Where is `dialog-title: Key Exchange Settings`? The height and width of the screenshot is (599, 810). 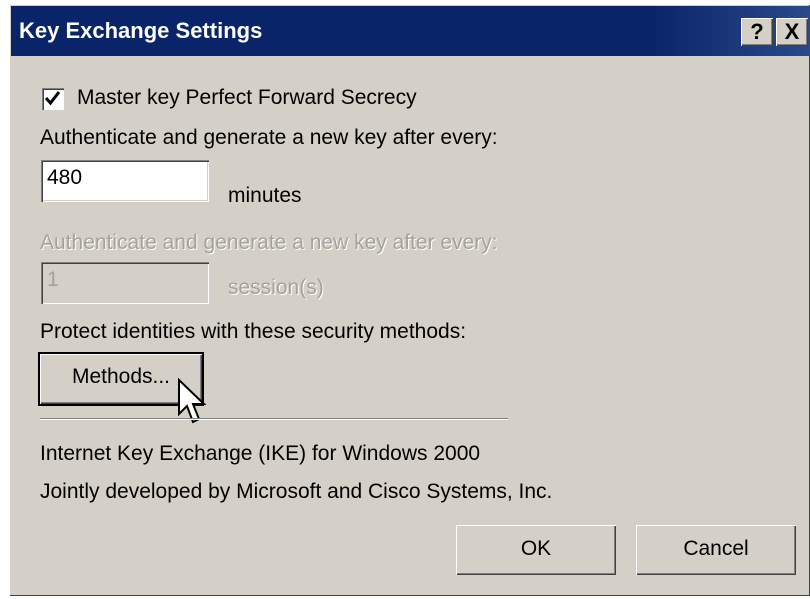
dialog-title: Key Exchange Settings is located at coordinates (141, 30).